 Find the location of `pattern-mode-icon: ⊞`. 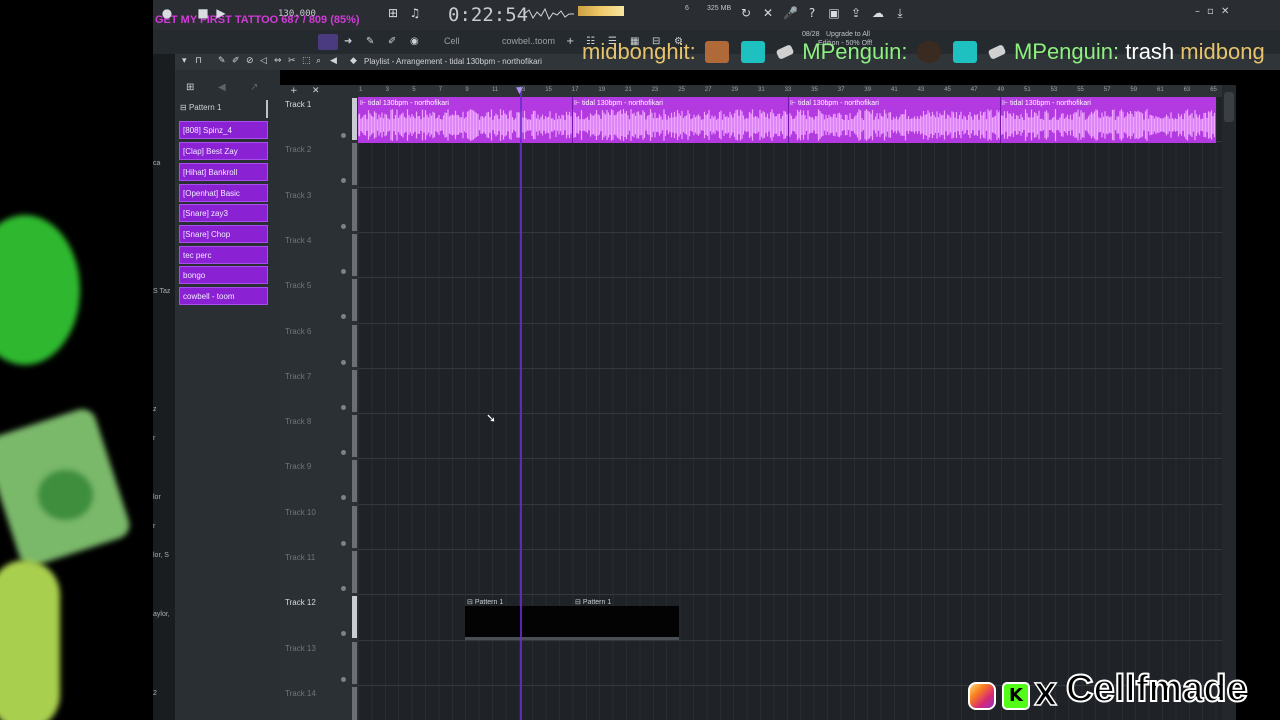

pattern-mode-icon: ⊞ is located at coordinates (393, 13).